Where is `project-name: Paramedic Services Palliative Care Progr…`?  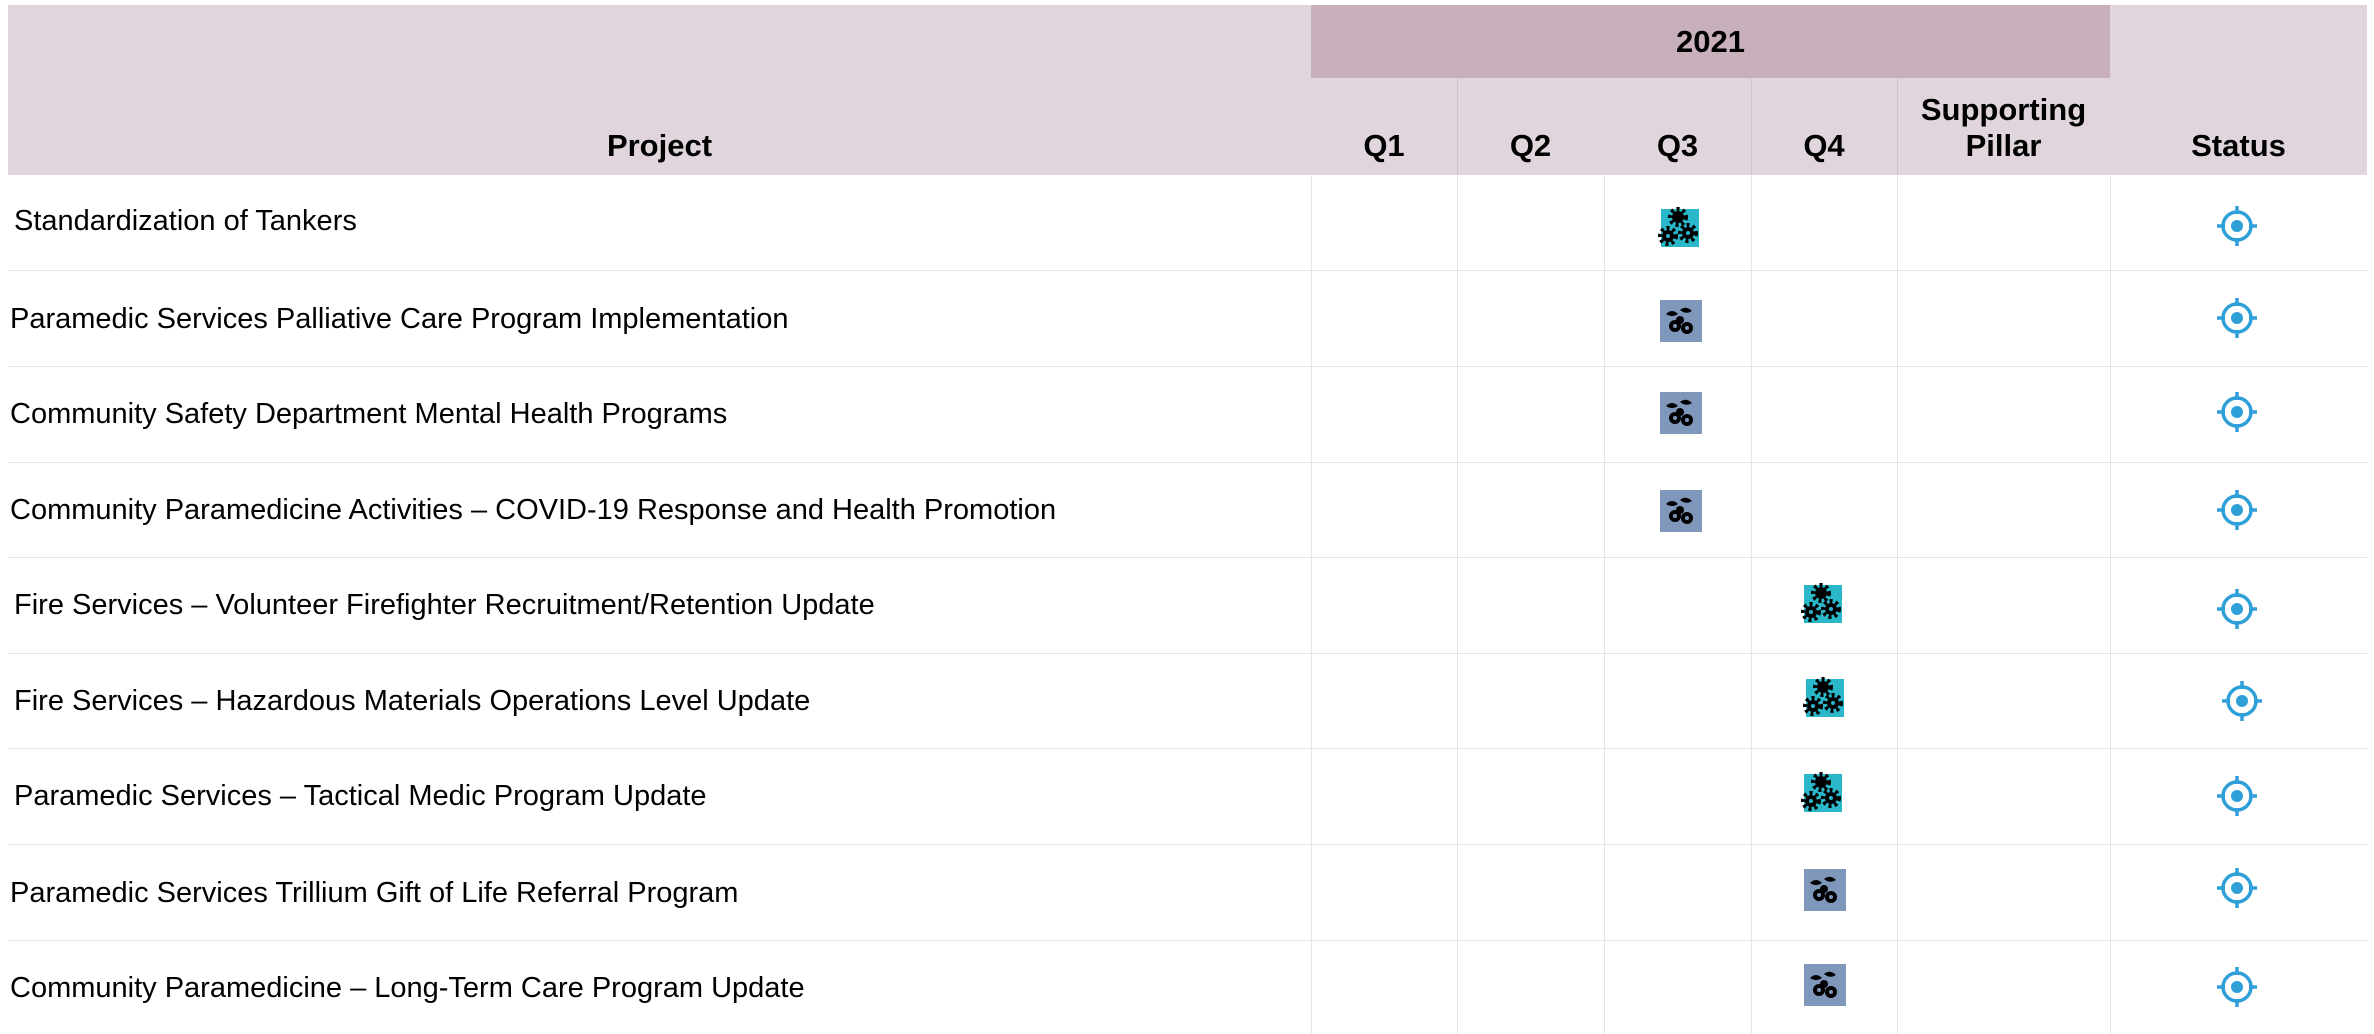
project-name: Paramedic Services Palliative Care Progr… is located at coordinates (399, 319).